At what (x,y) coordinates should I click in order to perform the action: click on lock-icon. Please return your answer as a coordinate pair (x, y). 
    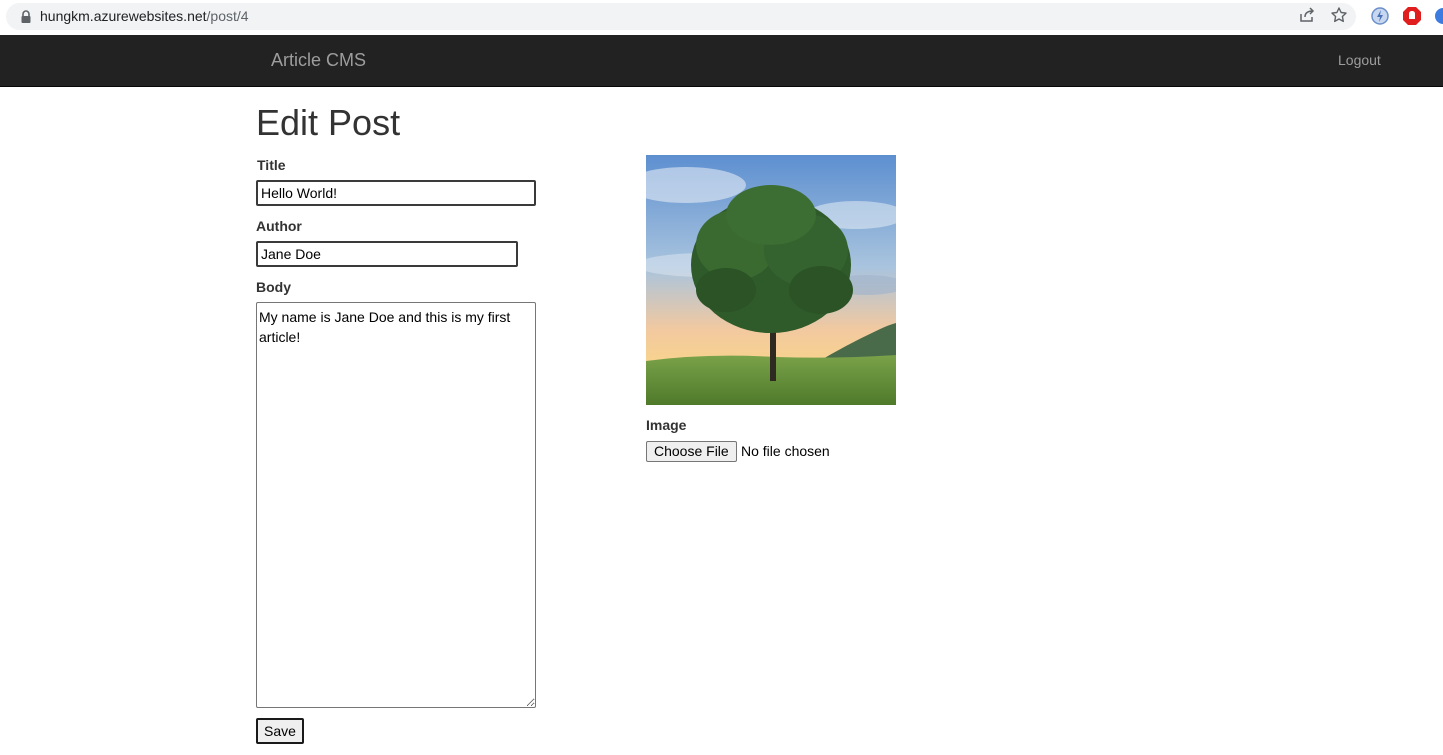
    Looking at the image, I should click on (26, 16).